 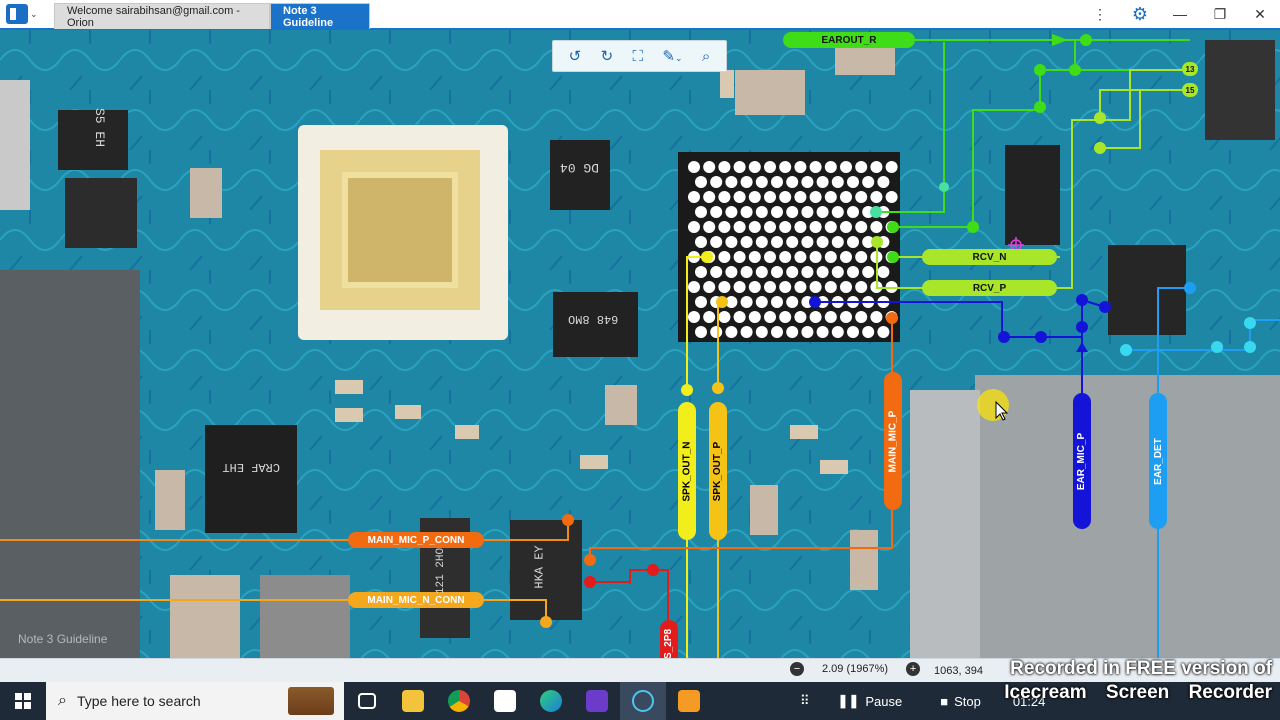 What do you see at coordinates (1220, 14) in the screenshot?
I see `restore-icon: ❐` at bounding box center [1220, 14].